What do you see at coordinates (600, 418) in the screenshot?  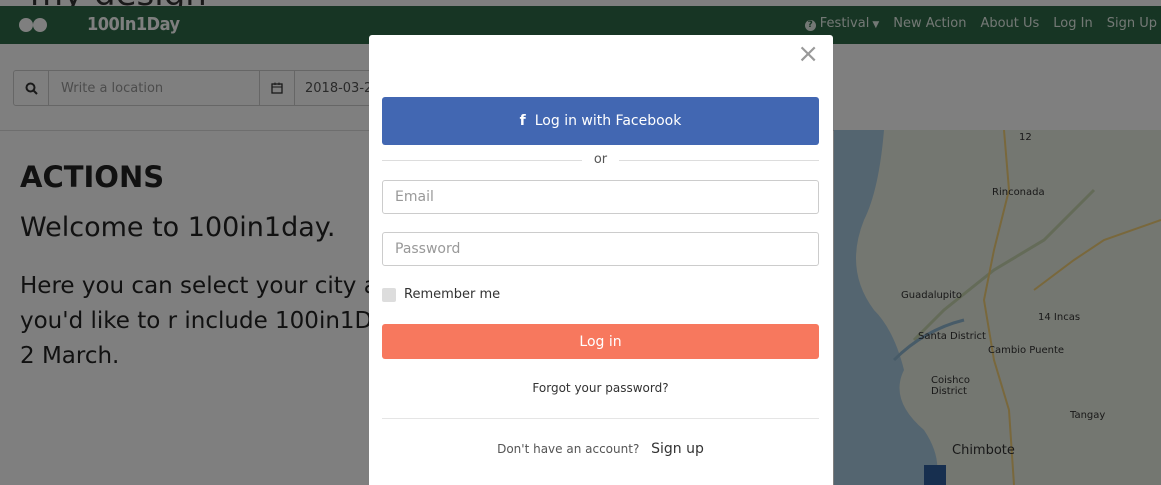 I see `separator` at bounding box center [600, 418].